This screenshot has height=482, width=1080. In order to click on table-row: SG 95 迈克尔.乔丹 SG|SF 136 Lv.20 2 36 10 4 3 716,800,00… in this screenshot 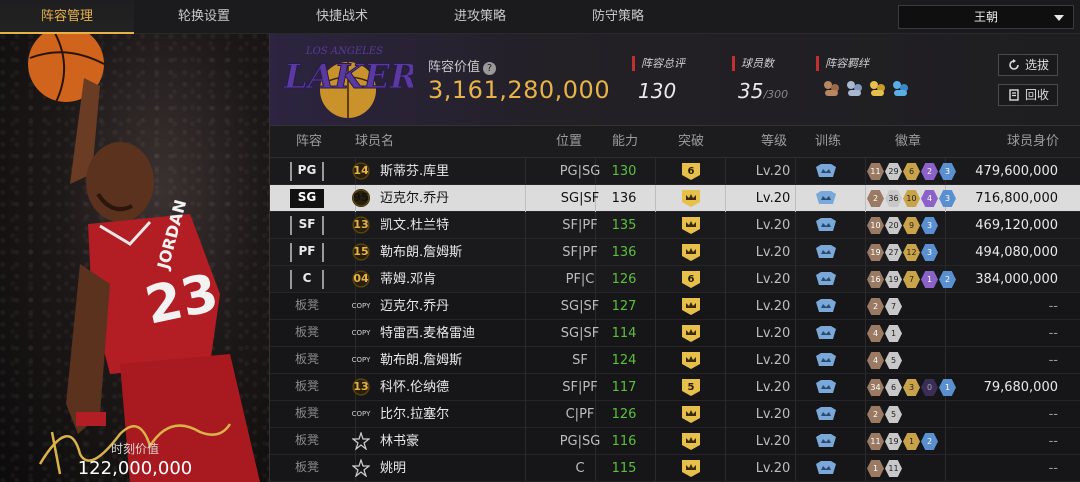, I will do `click(675, 198)`.